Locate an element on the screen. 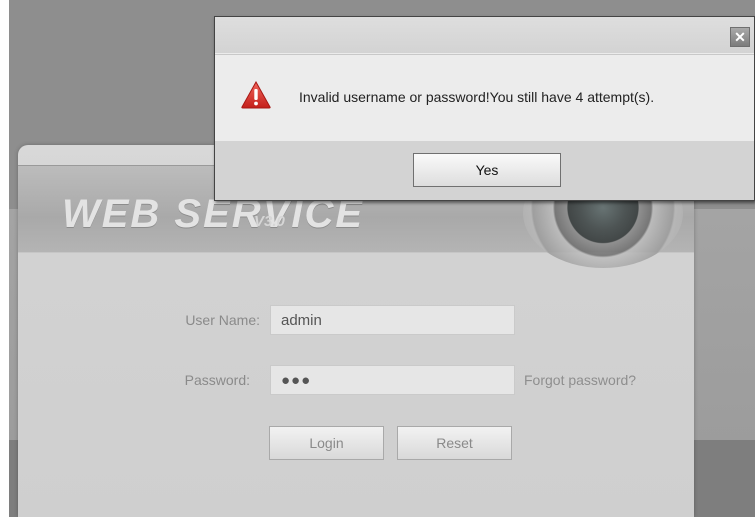  reset-button: Reset is located at coordinates (454, 443).